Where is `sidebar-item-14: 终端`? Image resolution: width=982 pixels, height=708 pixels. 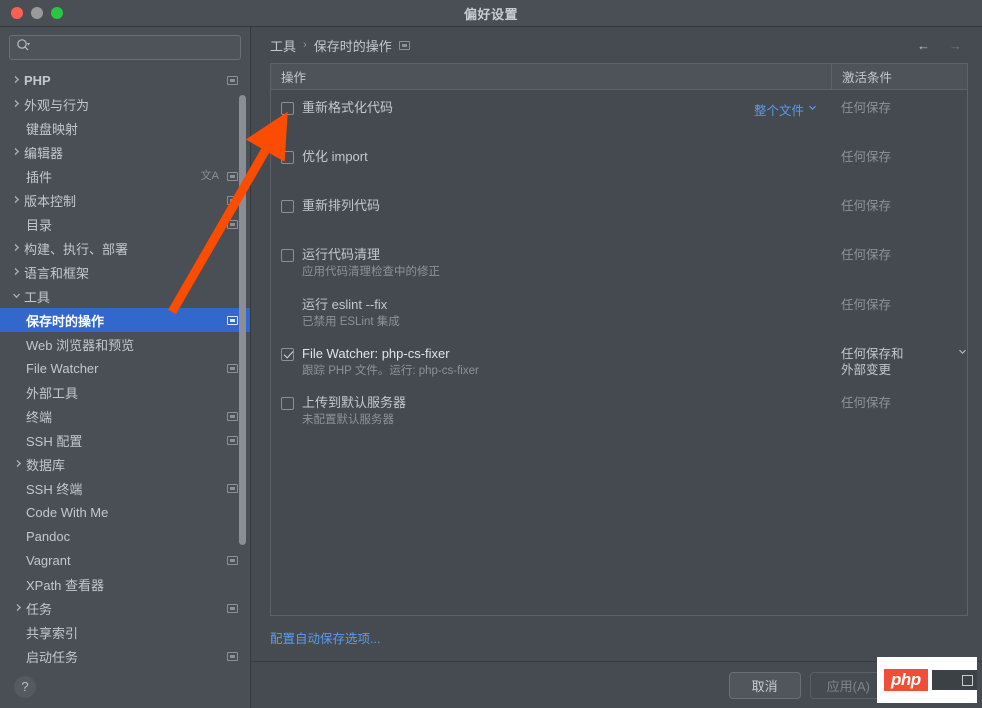 sidebar-item-14: 终端 is located at coordinates (125, 416).